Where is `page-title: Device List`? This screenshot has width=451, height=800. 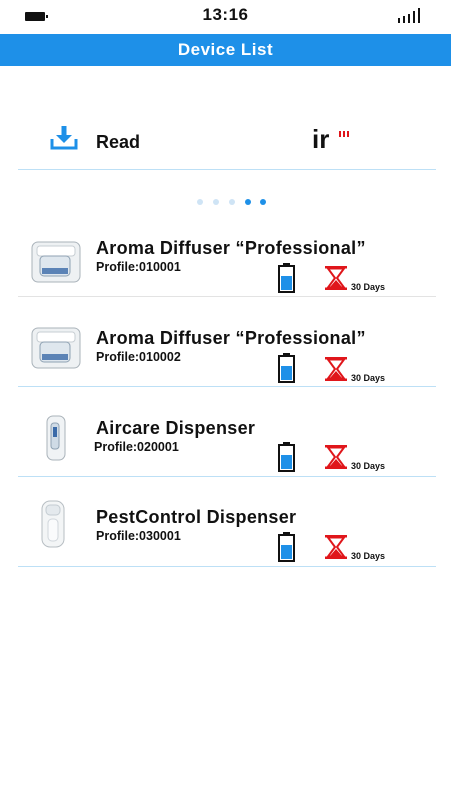
page-title: Device List is located at coordinates (225, 50).